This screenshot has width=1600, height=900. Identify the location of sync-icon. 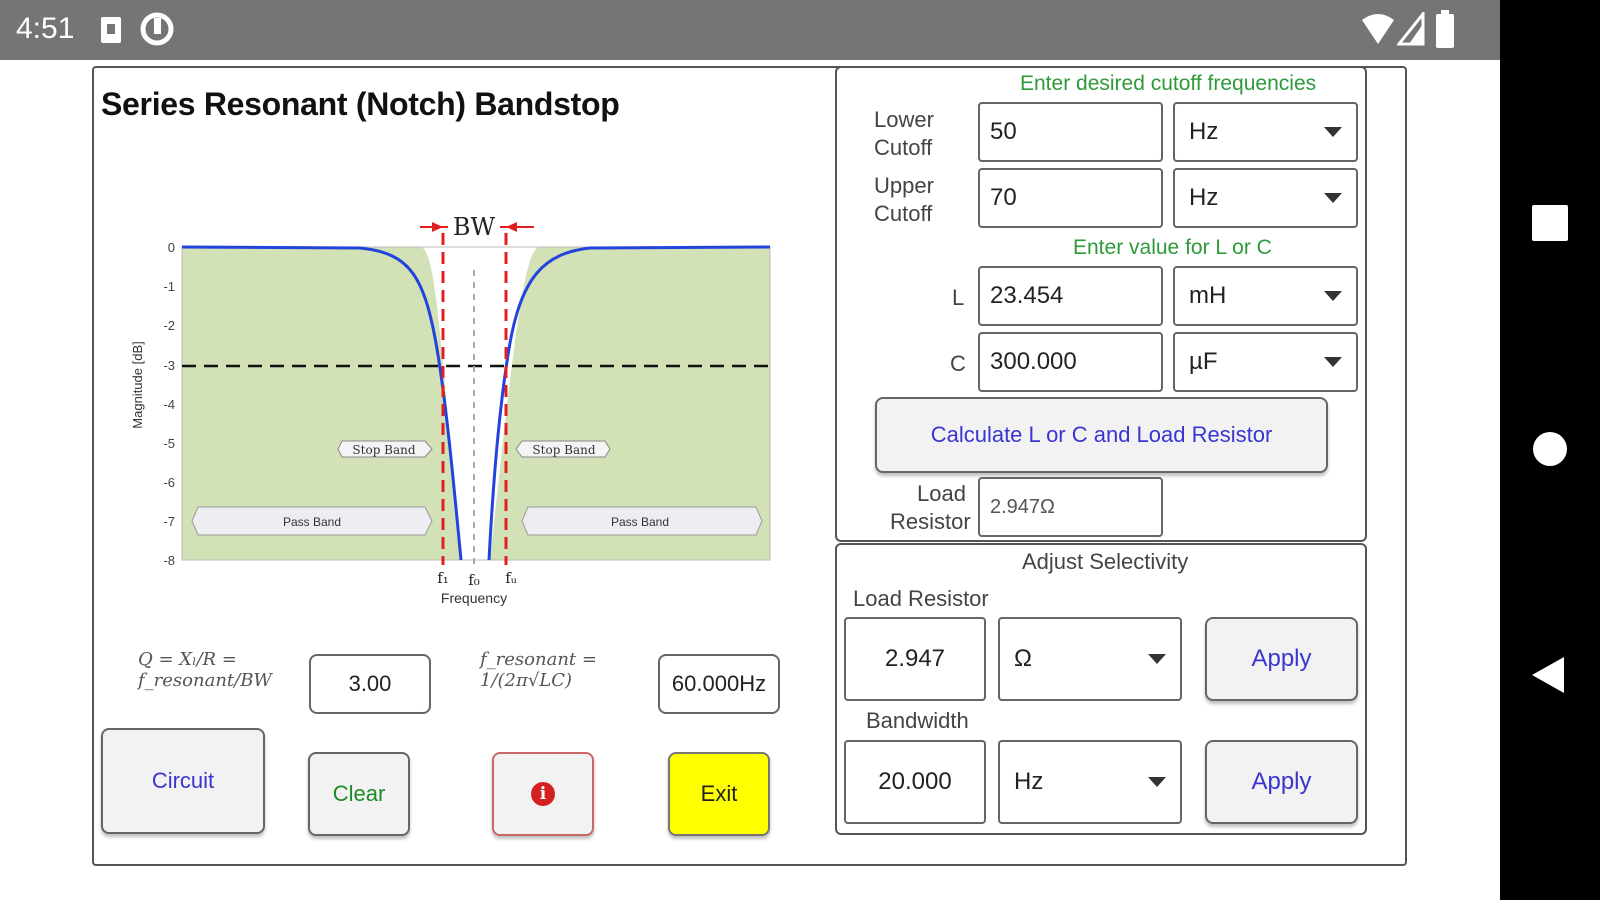
(157, 29).